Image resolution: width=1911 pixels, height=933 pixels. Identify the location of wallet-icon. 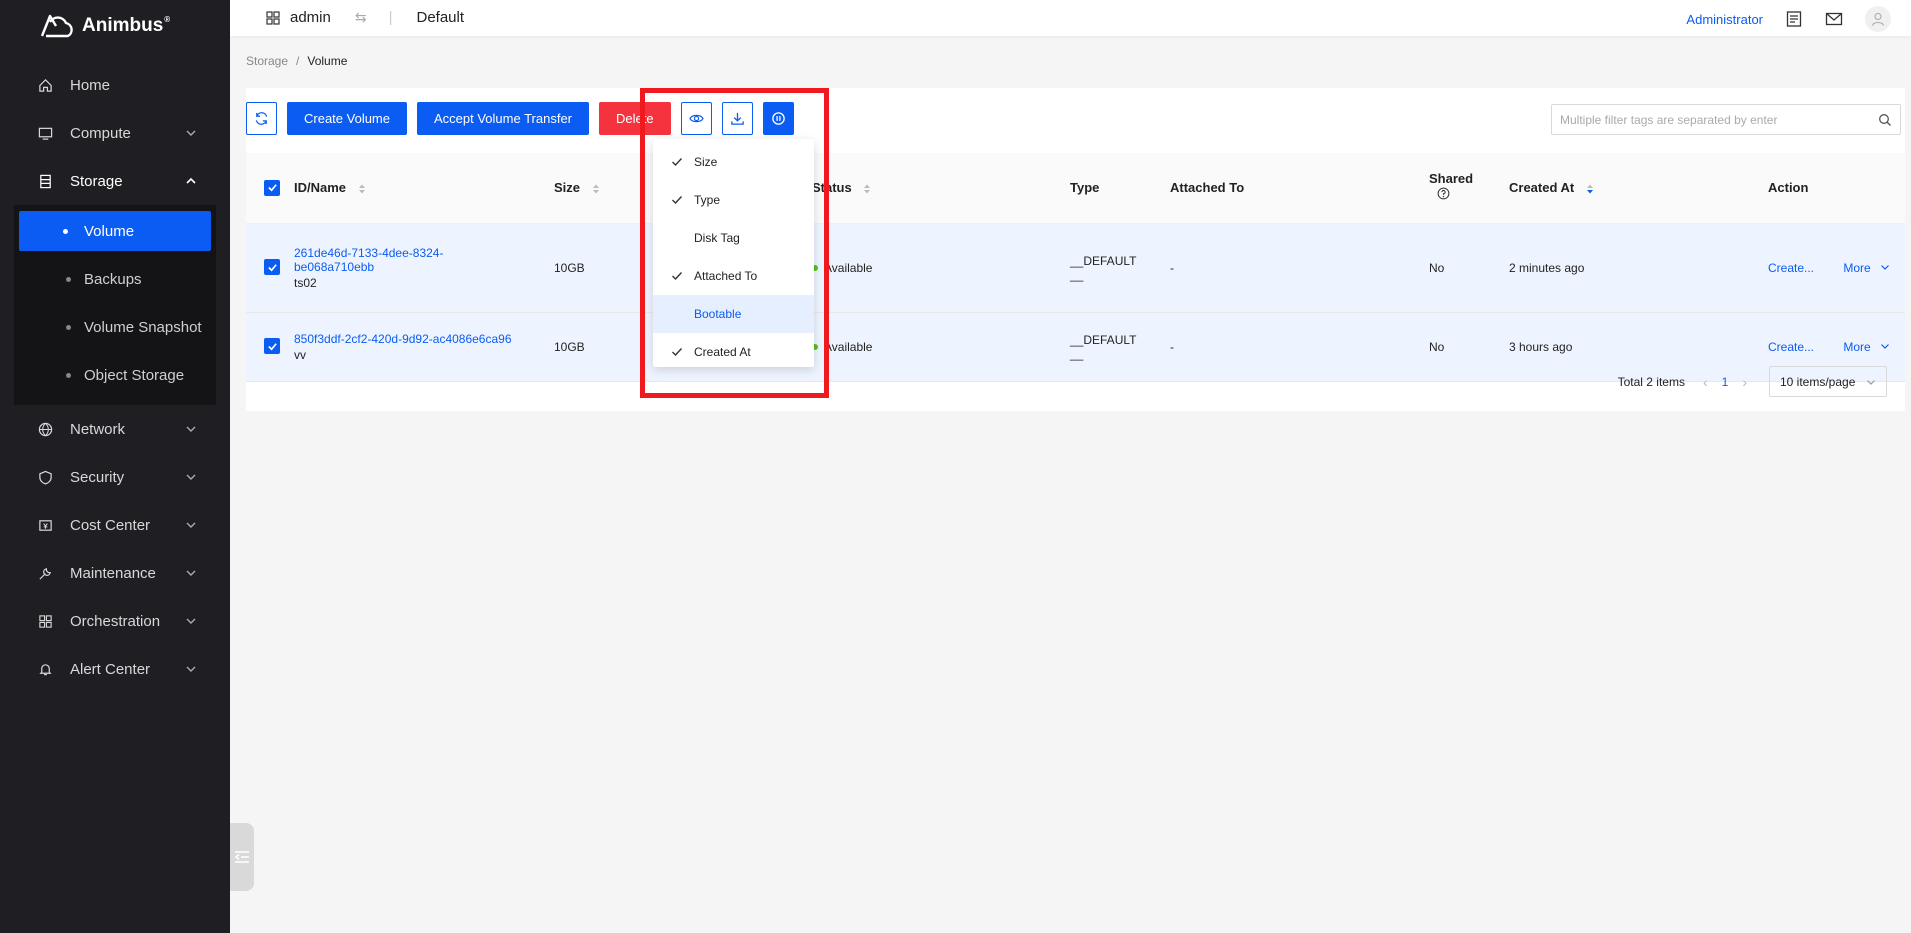
(45, 525).